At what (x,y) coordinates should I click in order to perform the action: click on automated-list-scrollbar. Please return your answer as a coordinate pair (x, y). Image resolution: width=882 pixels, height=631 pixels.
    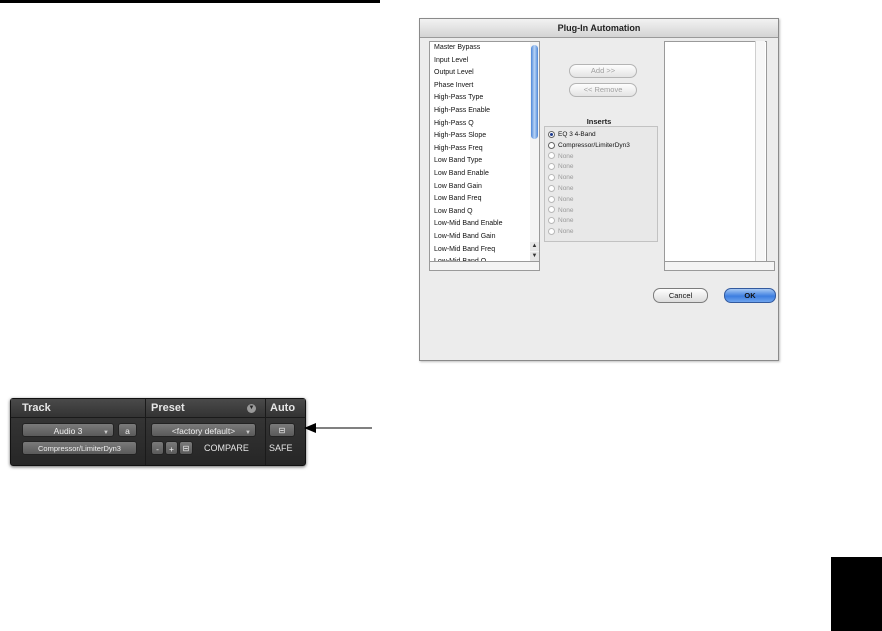
    Looking at the image, I should click on (760, 151).